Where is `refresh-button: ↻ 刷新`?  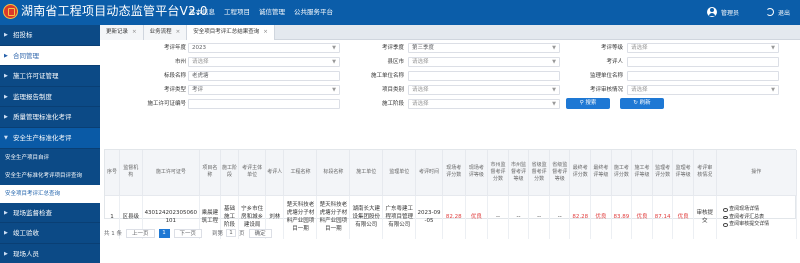
refresh-button: ↻ 刷新 is located at coordinates (642, 103).